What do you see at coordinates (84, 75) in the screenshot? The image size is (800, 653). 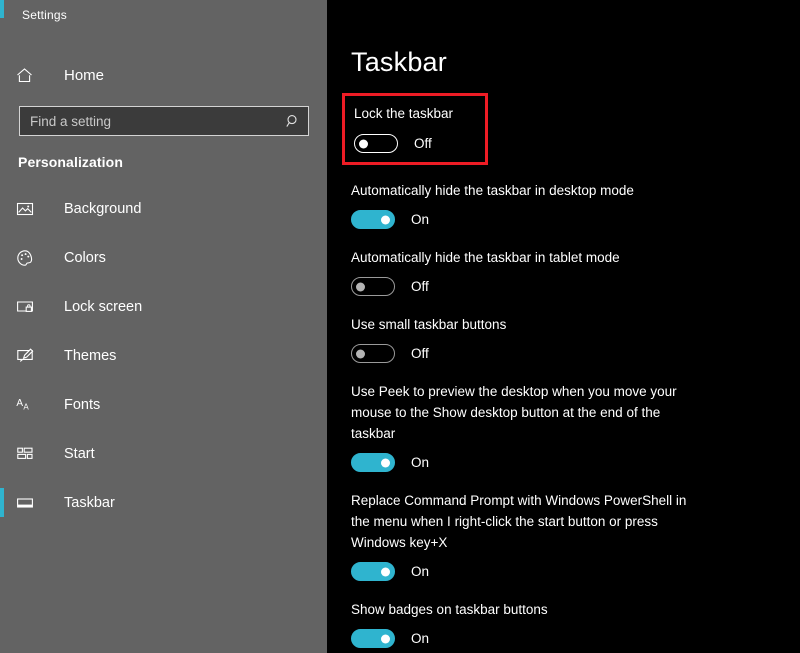 I see `sidebar-item-home-label: Home` at bounding box center [84, 75].